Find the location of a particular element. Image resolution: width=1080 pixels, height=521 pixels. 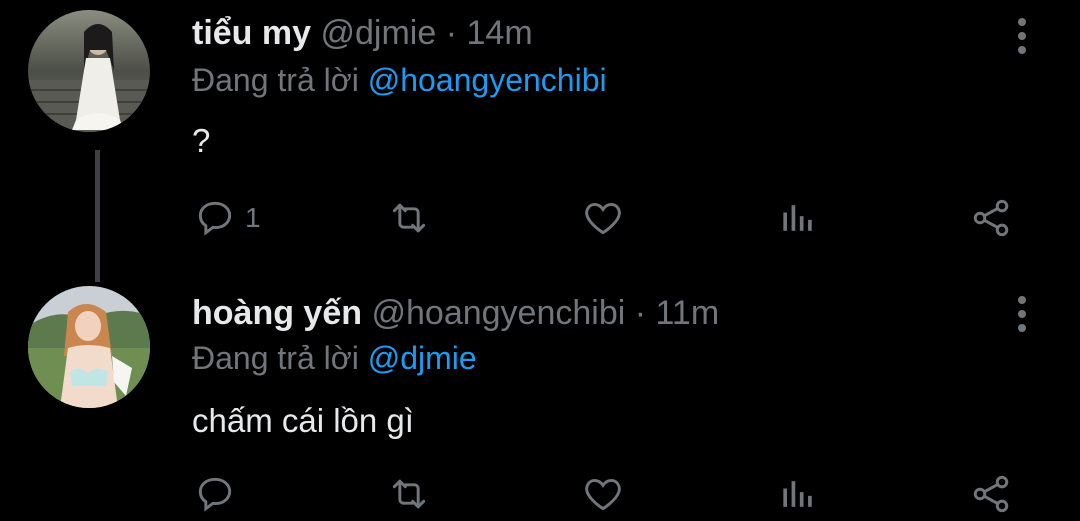

replying-to: Đang trả lời @djmie is located at coordinates (334, 358).